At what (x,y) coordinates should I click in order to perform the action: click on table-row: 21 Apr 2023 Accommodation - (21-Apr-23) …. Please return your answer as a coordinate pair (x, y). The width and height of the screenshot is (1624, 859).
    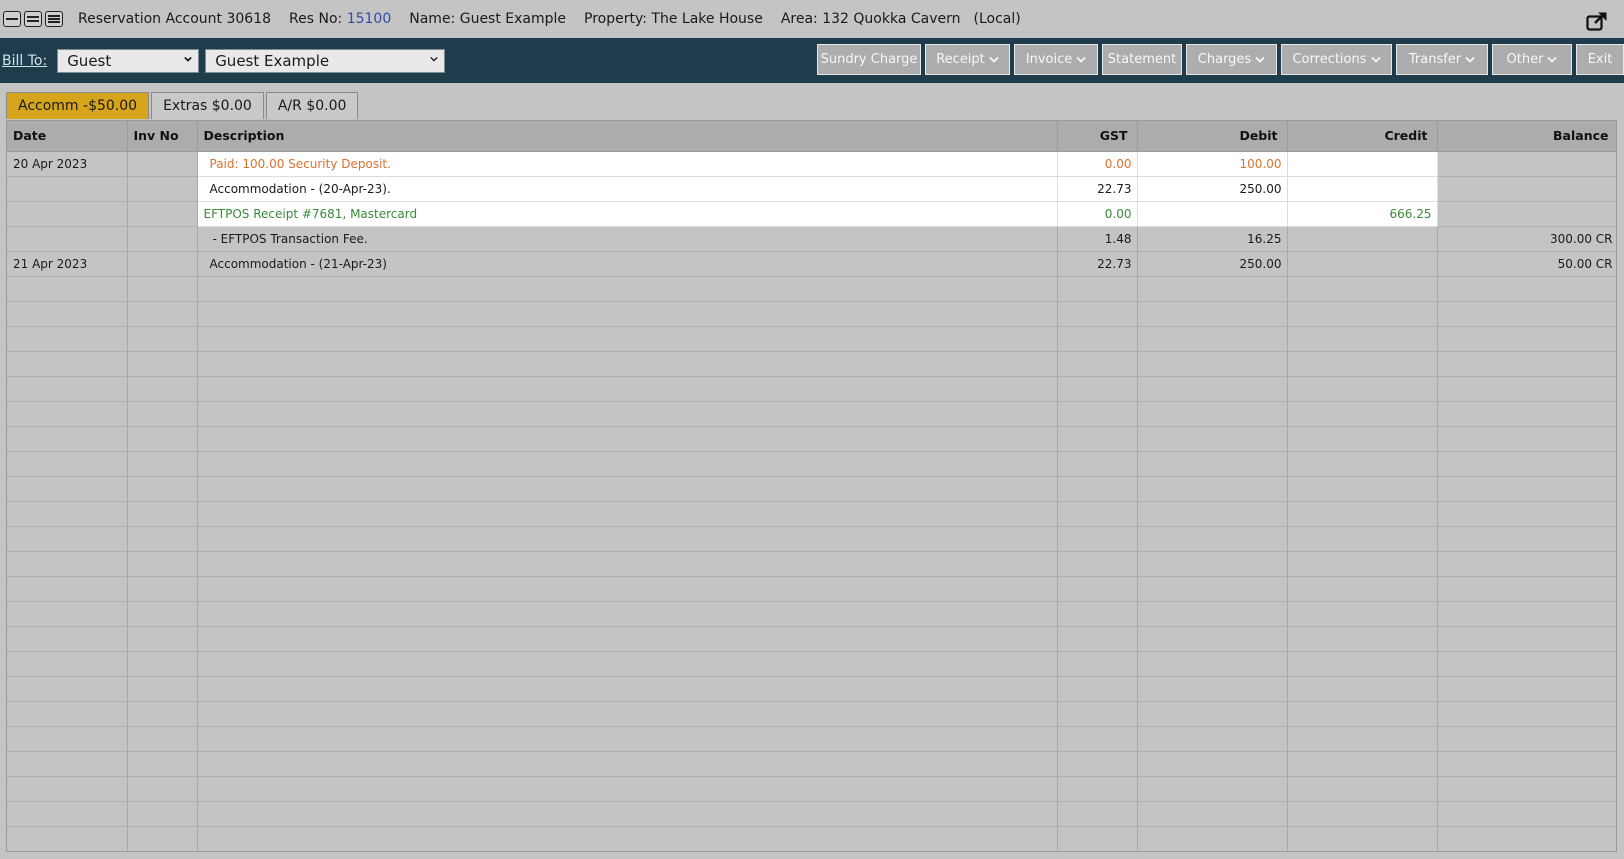
    Looking at the image, I should click on (811, 264).